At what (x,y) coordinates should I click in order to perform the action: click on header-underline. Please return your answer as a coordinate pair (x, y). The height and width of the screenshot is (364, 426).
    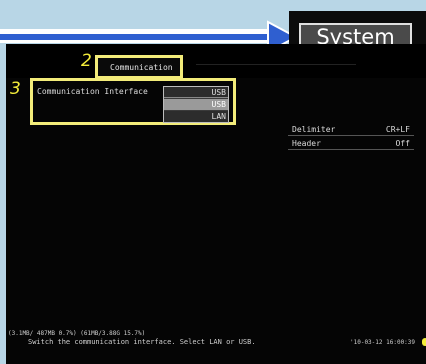
    Looking at the image, I should click on (351, 149).